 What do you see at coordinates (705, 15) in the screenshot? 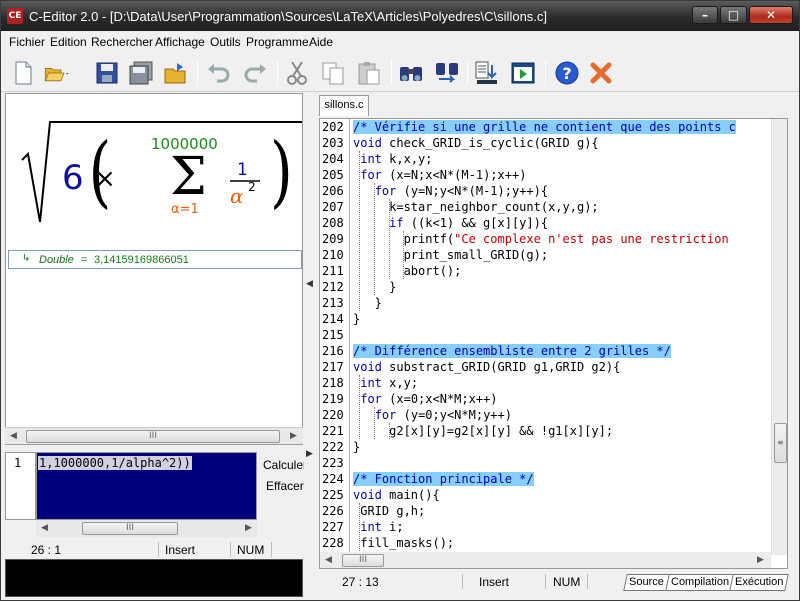
I see `minimize-button: –` at bounding box center [705, 15].